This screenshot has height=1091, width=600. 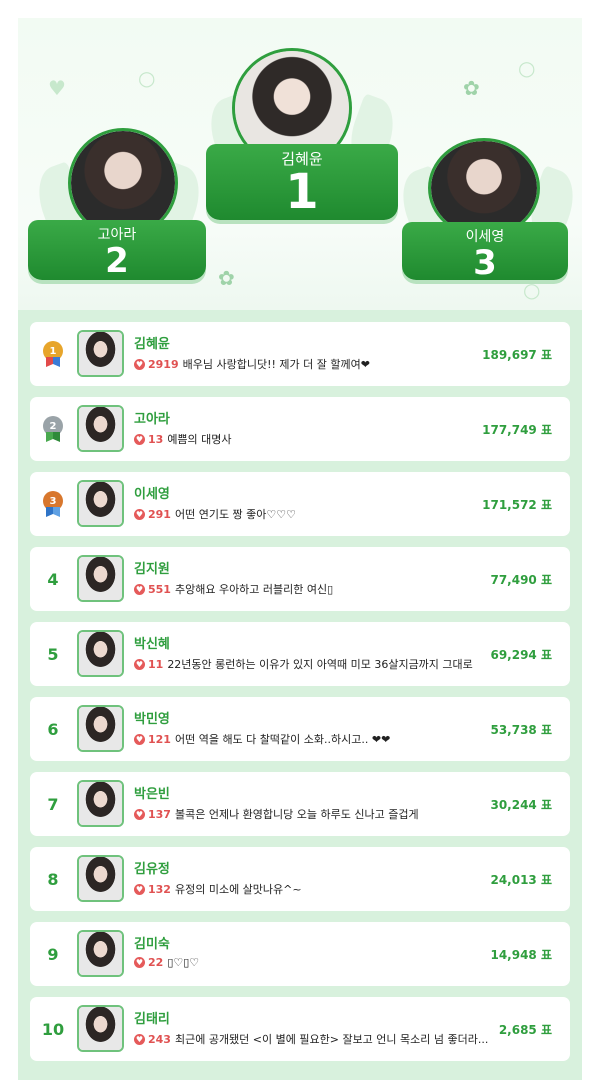 I want to click on podium-second: 고아라 2, so click(x=123, y=208).